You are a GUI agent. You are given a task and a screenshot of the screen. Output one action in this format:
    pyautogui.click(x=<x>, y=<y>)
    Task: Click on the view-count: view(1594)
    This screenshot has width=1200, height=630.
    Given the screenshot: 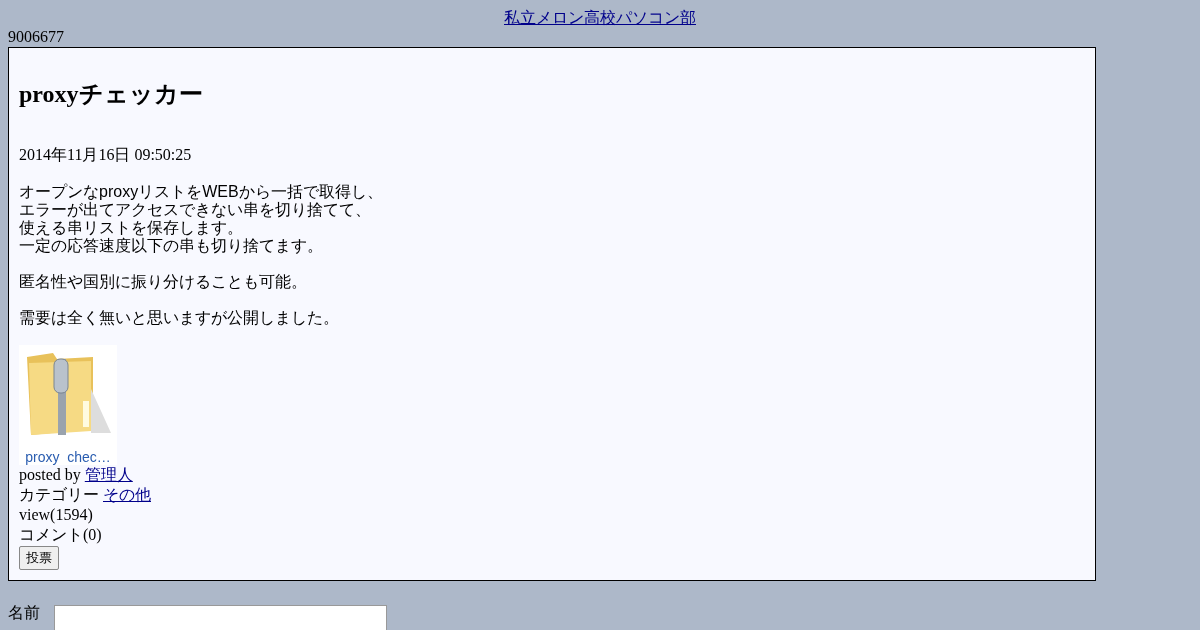 What is the action you would take?
    pyautogui.click(x=56, y=515)
    